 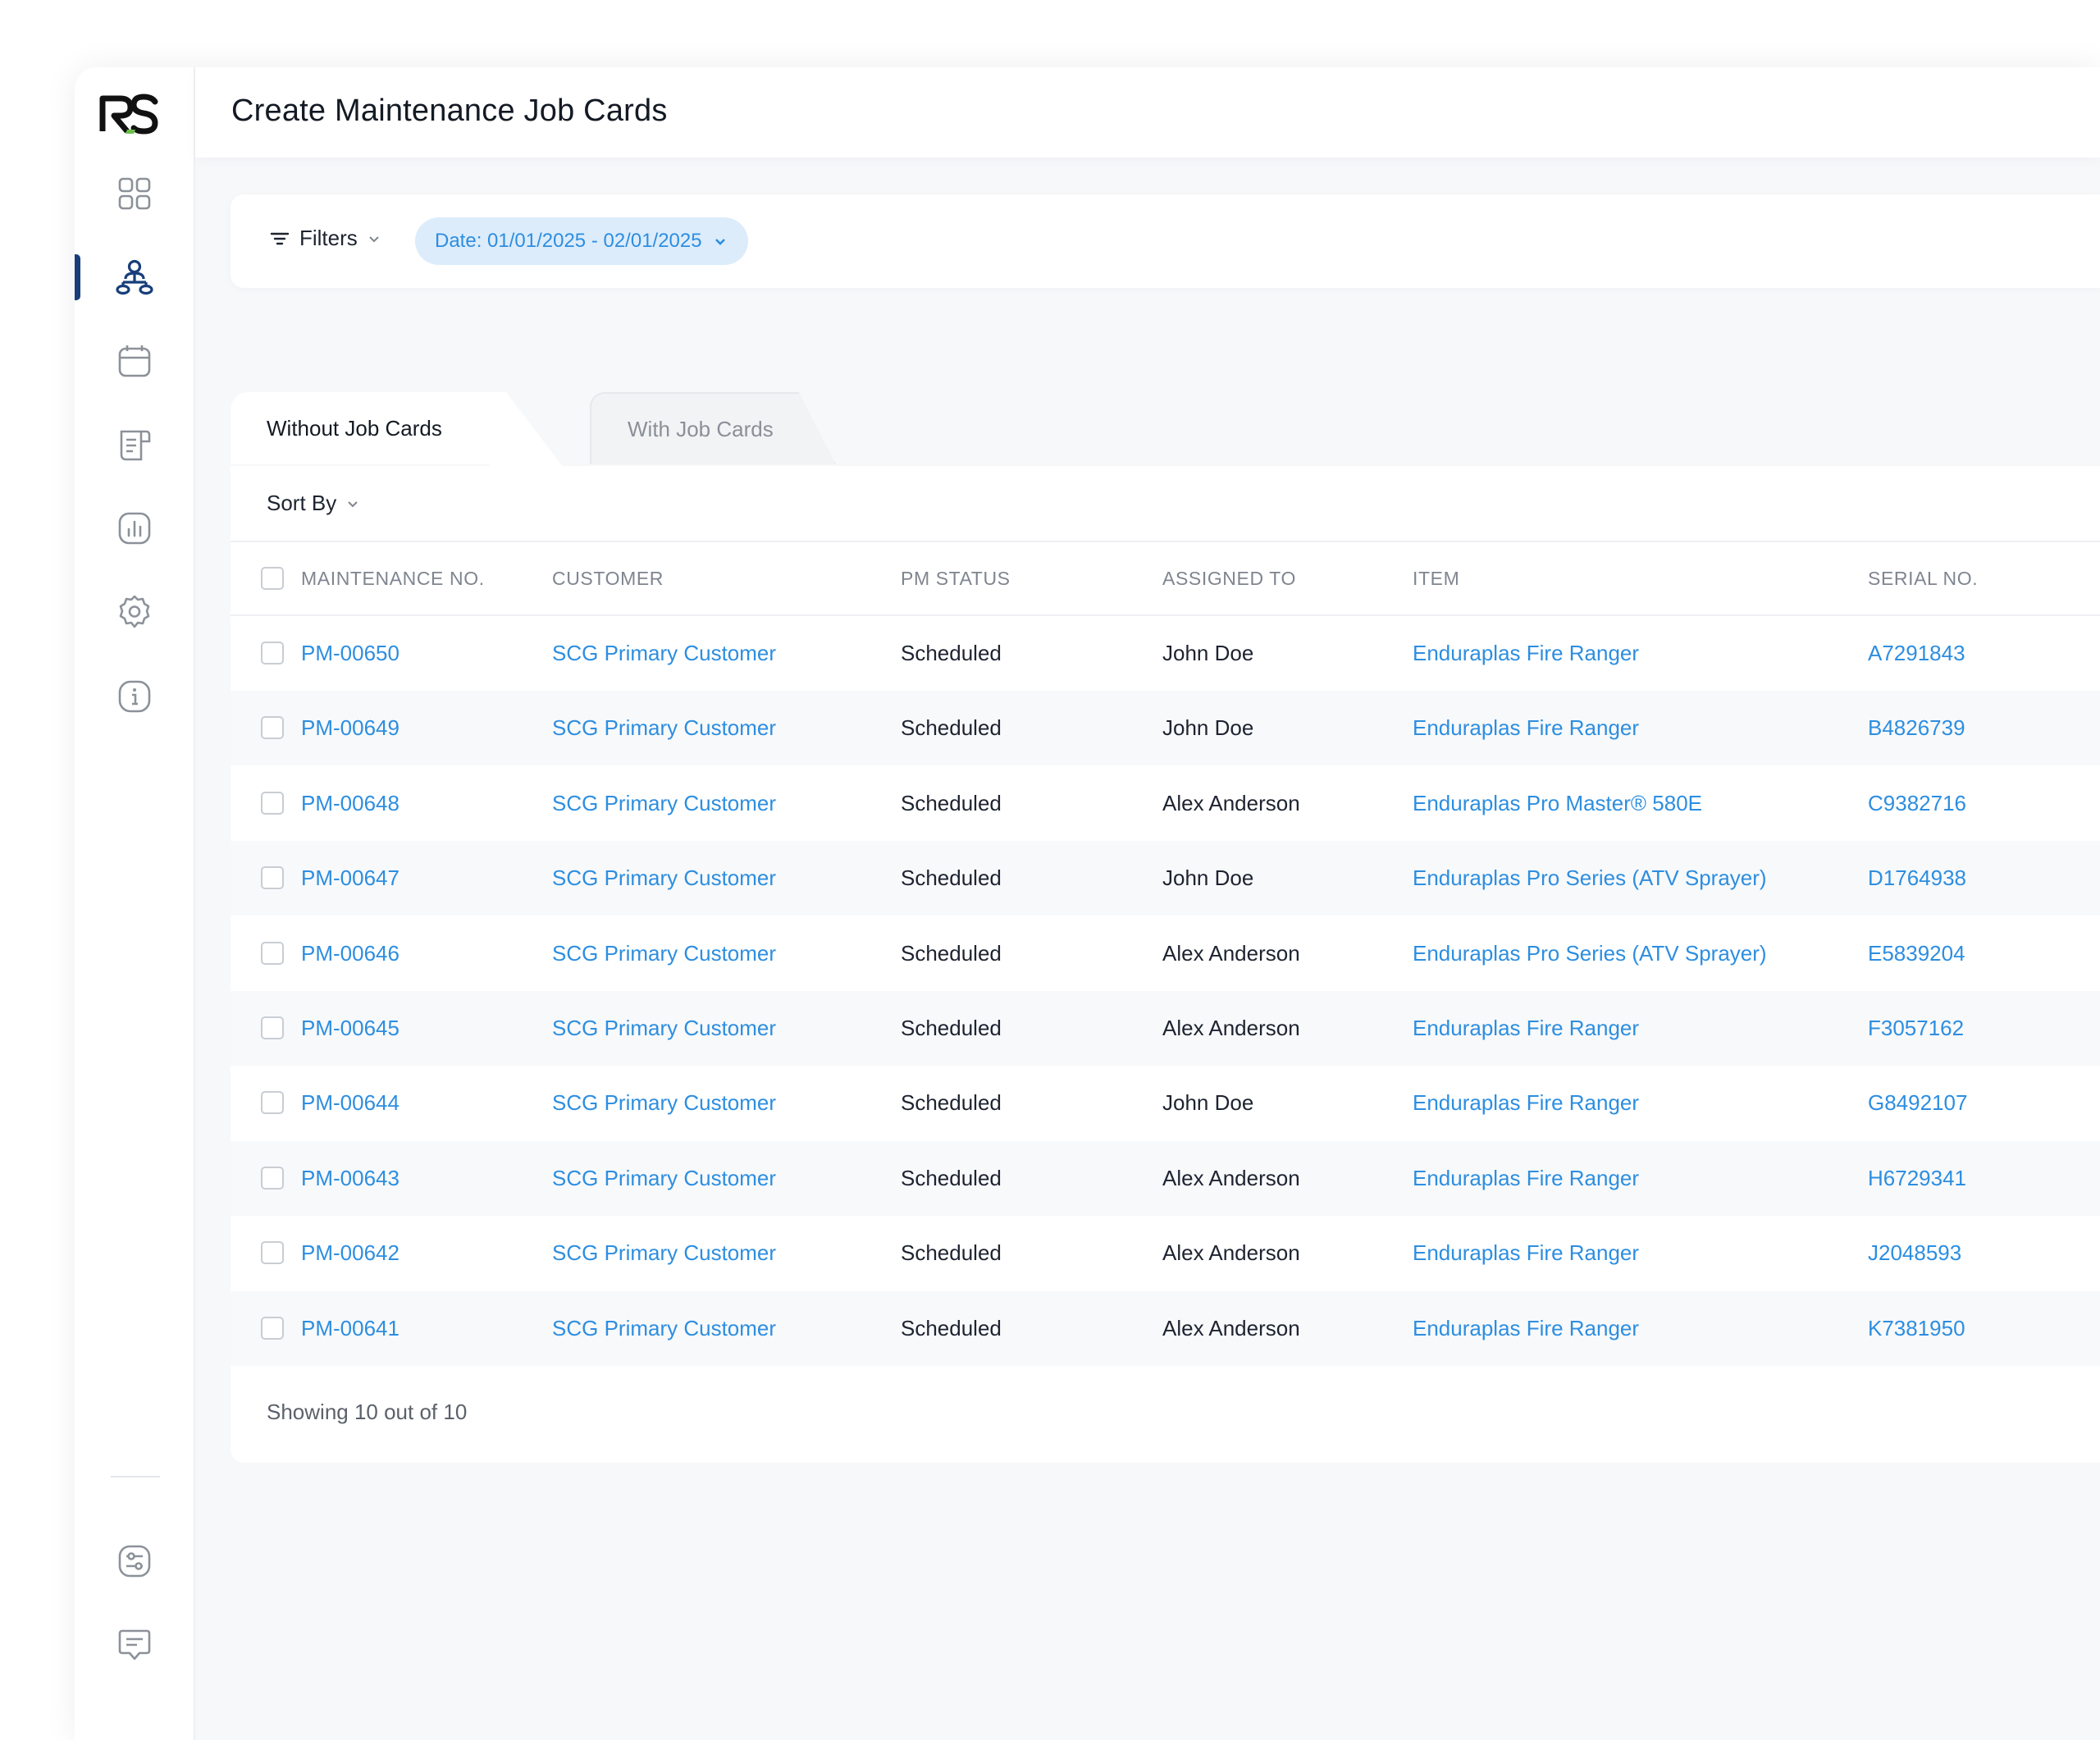 What do you see at coordinates (1917, 1103) in the screenshot?
I see `serial-no-link: G8492107` at bounding box center [1917, 1103].